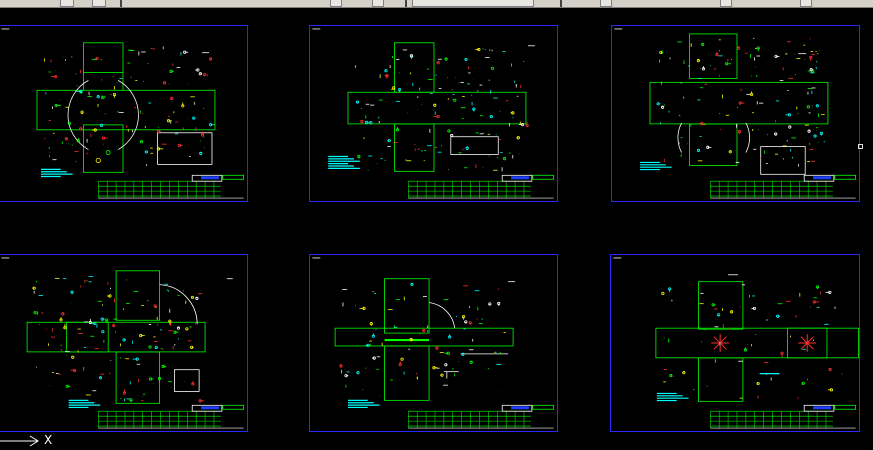  What do you see at coordinates (19, 441) in the screenshot?
I see `ucs-arrow-icon` at bounding box center [19, 441].